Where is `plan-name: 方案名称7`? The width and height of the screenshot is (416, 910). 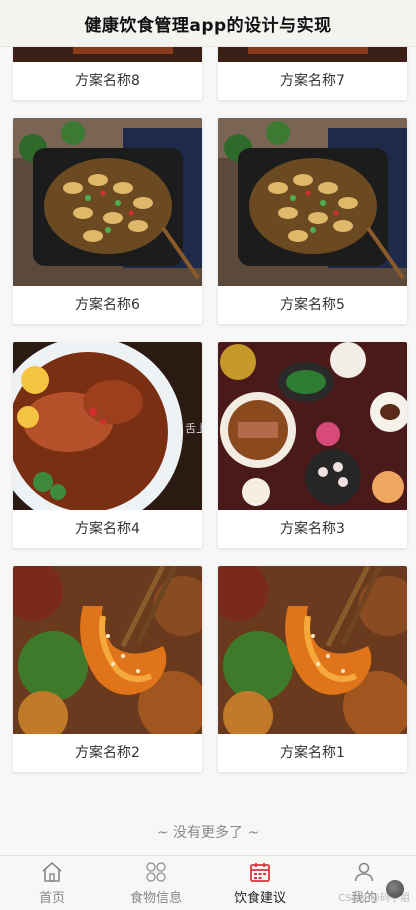
plan-name: 方案名称7 is located at coordinates (312, 81).